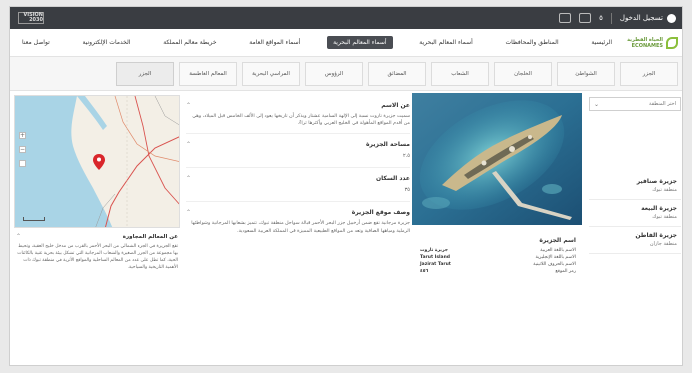  What do you see at coordinates (558, 250) in the screenshot?
I see `info-label: الاسم باللغة العربية` at bounding box center [558, 250].